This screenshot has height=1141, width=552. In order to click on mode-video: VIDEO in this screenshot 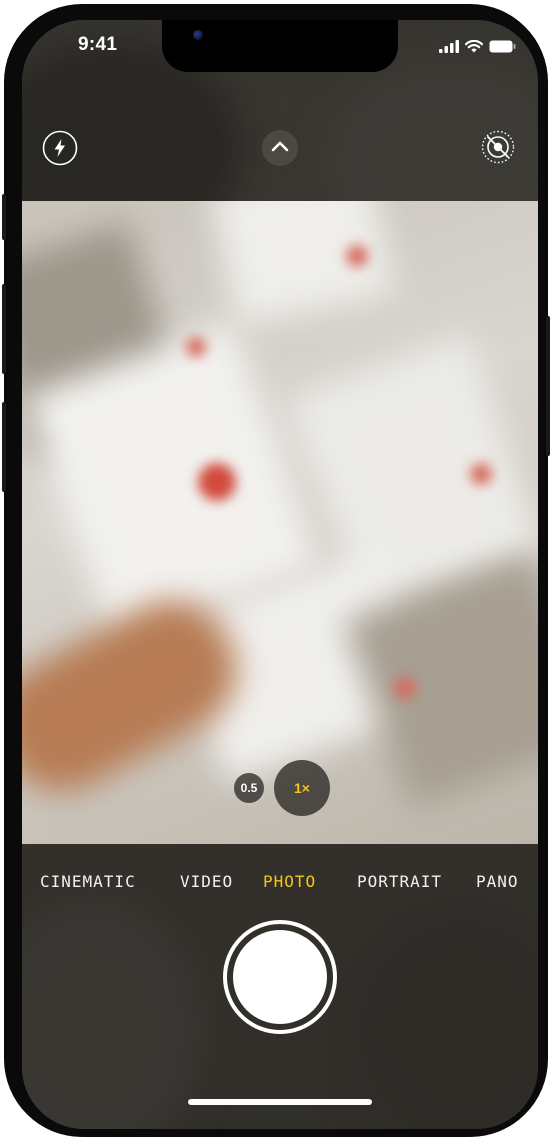, I will do `click(206, 881)`.